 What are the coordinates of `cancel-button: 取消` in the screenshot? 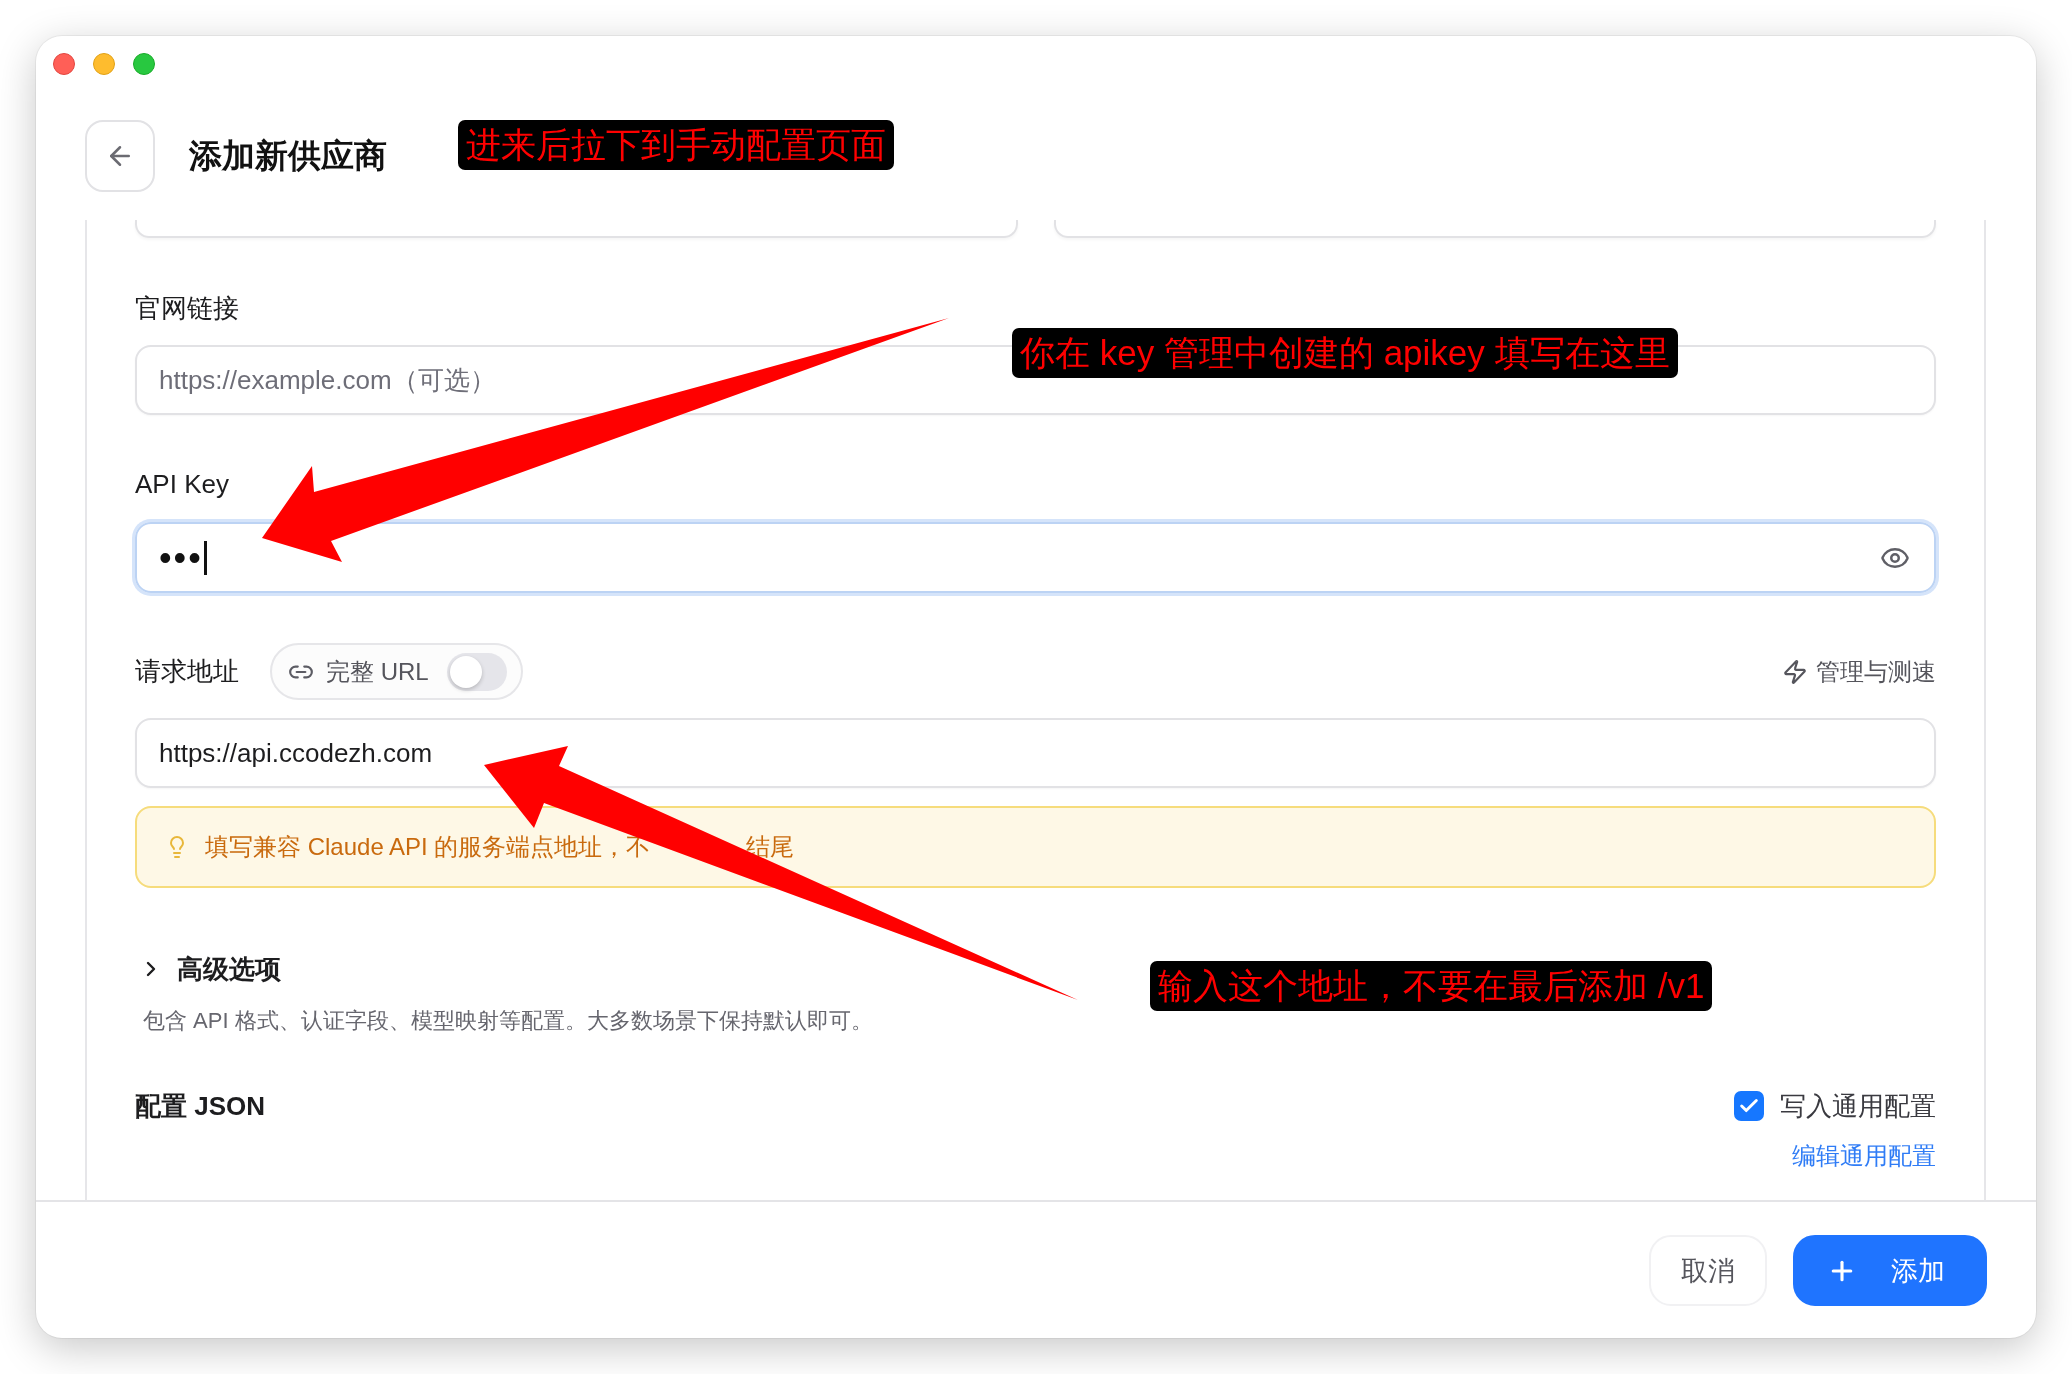 It's located at (1708, 1270).